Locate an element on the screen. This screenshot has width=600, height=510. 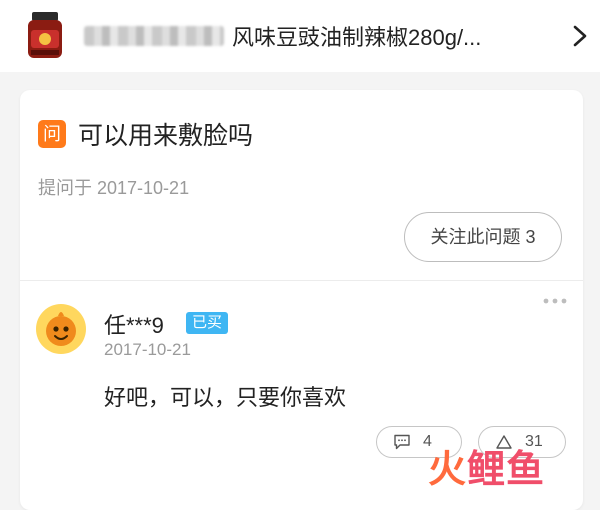
answer-username: 任***9 is located at coordinates (134, 325).